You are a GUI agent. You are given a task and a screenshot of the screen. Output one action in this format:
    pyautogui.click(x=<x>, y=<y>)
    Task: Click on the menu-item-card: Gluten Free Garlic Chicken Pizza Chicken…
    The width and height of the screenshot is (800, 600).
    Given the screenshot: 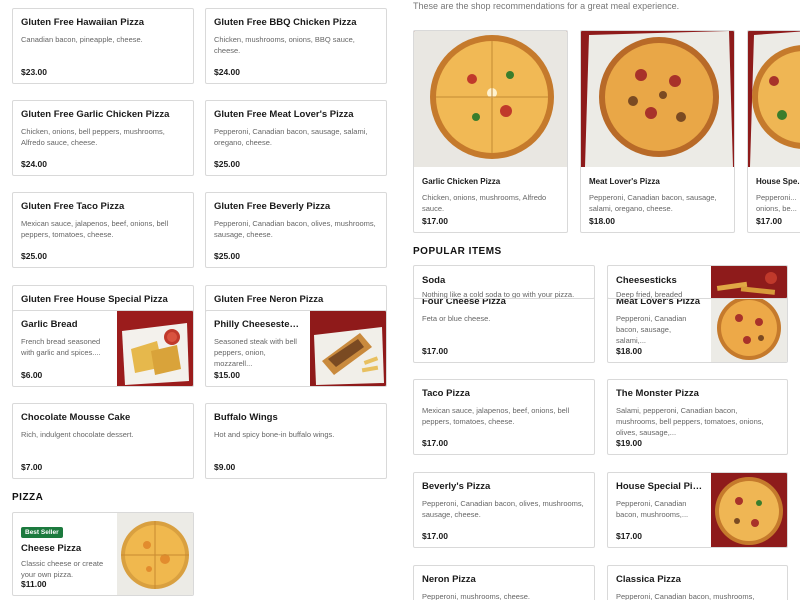 What is the action you would take?
    pyautogui.click(x=103, y=138)
    